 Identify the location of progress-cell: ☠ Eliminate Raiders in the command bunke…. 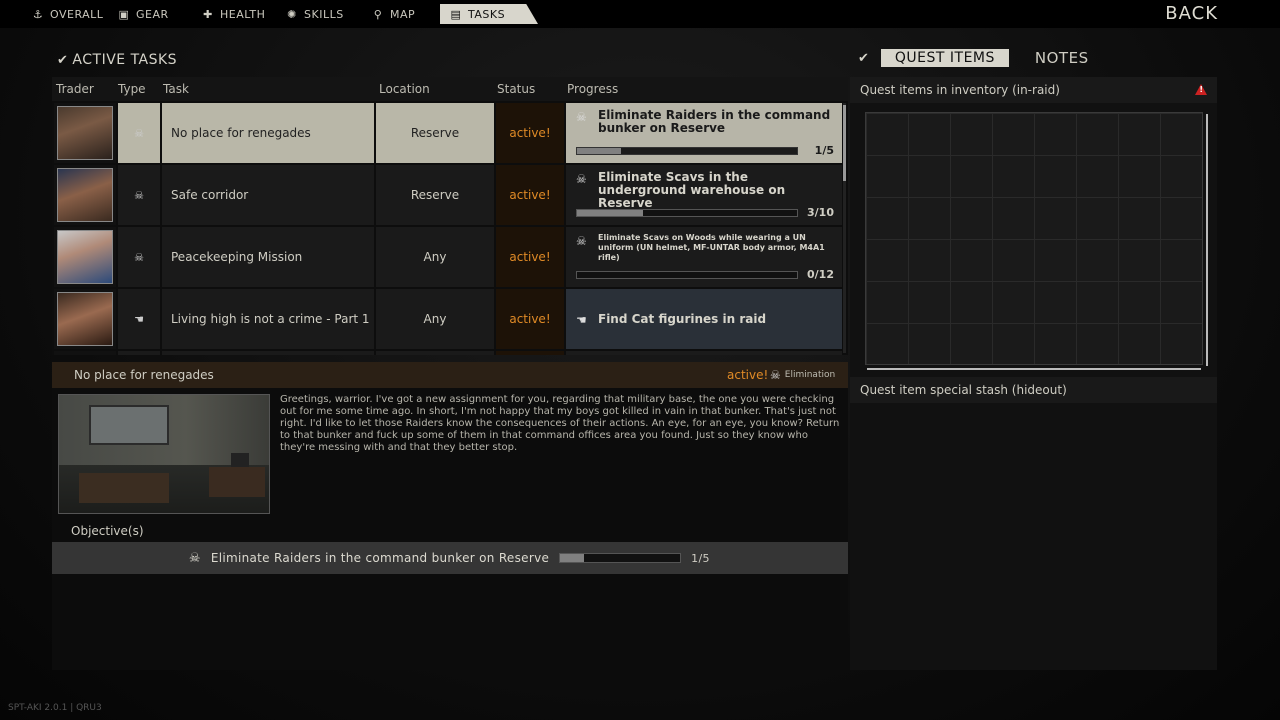
(704, 133).